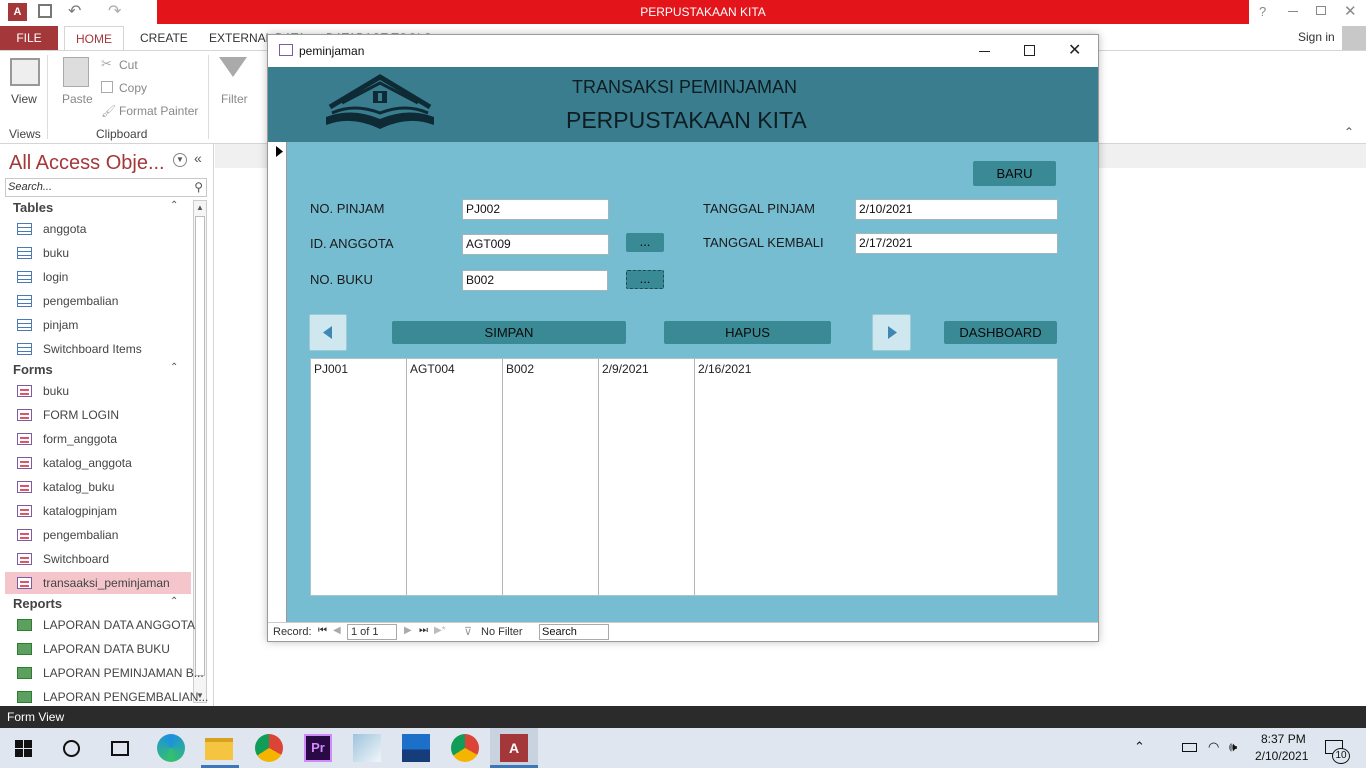 The height and width of the screenshot is (768, 1366). Describe the element at coordinates (535, 244) in the screenshot. I see `id-anggota-field: AGT009` at that location.